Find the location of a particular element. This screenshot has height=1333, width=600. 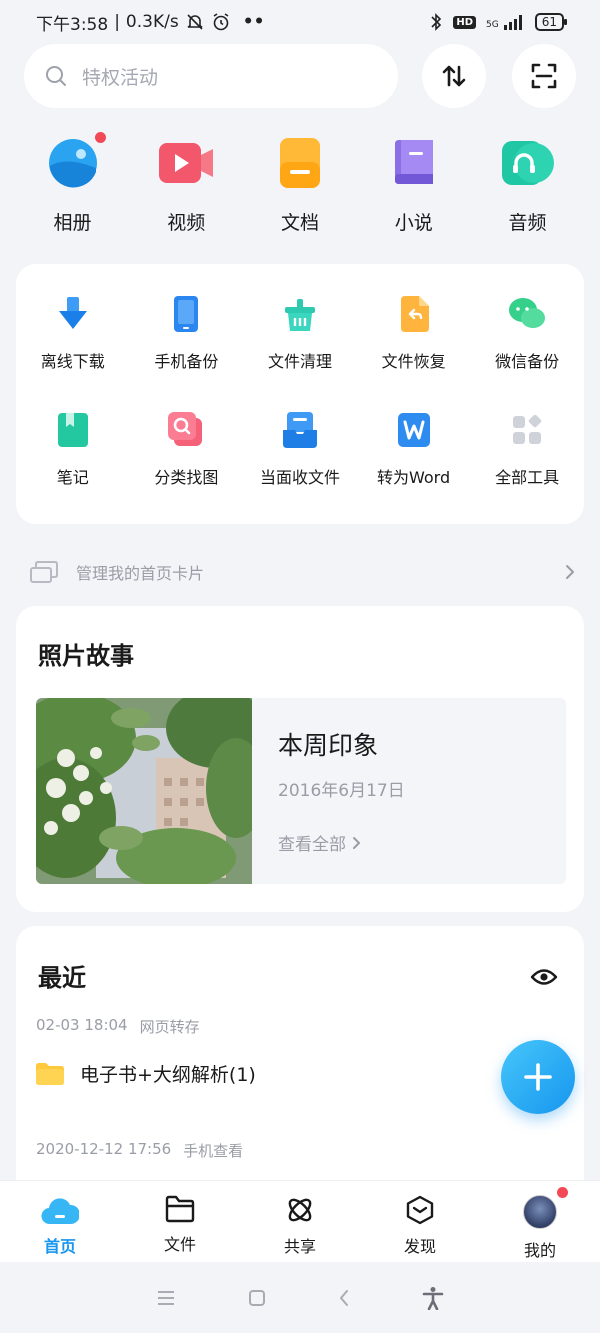

category-video: 视频 is located at coordinates (186, 185).